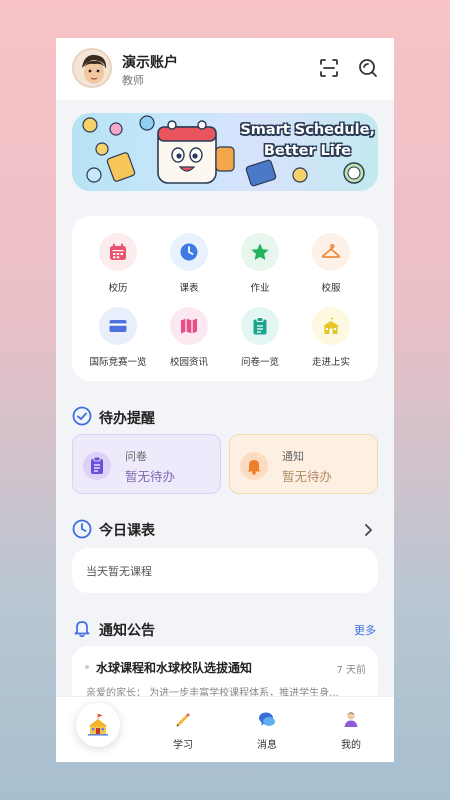 The image size is (450, 800). Describe the element at coordinates (267, 730) in the screenshot. I see `tab-messages: 消息` at that location.